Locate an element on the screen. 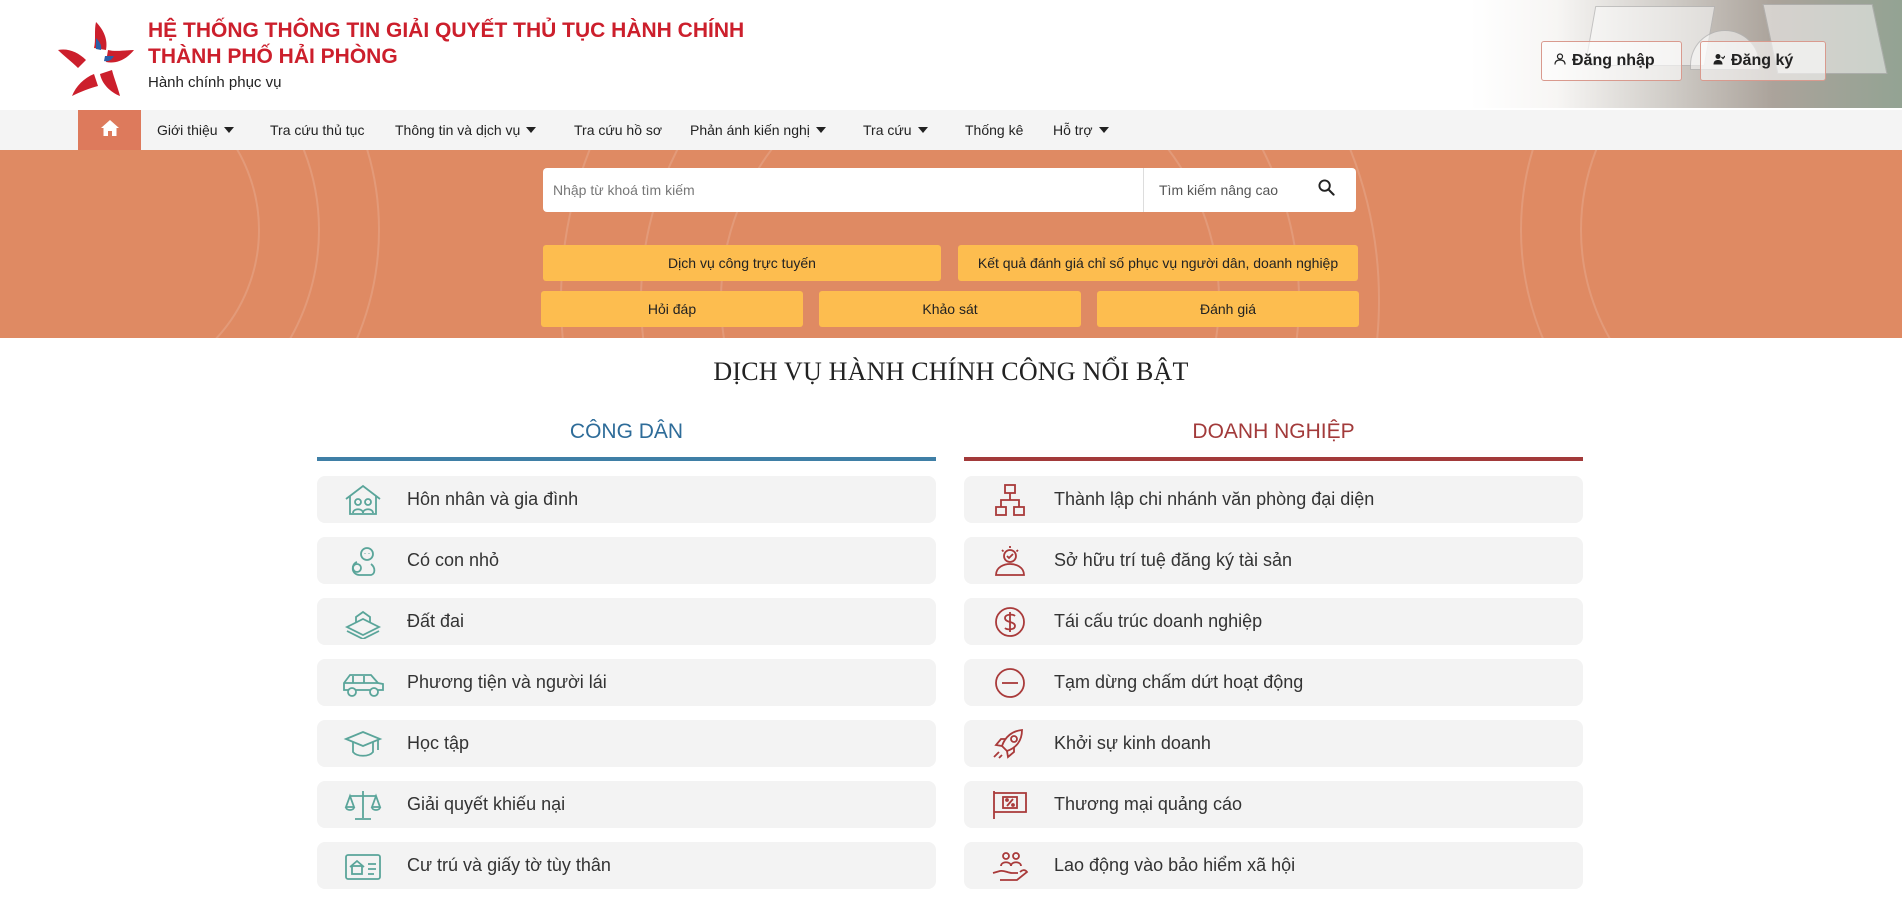  citizen-service-item: Học tập is located at coordinates (626, 743).